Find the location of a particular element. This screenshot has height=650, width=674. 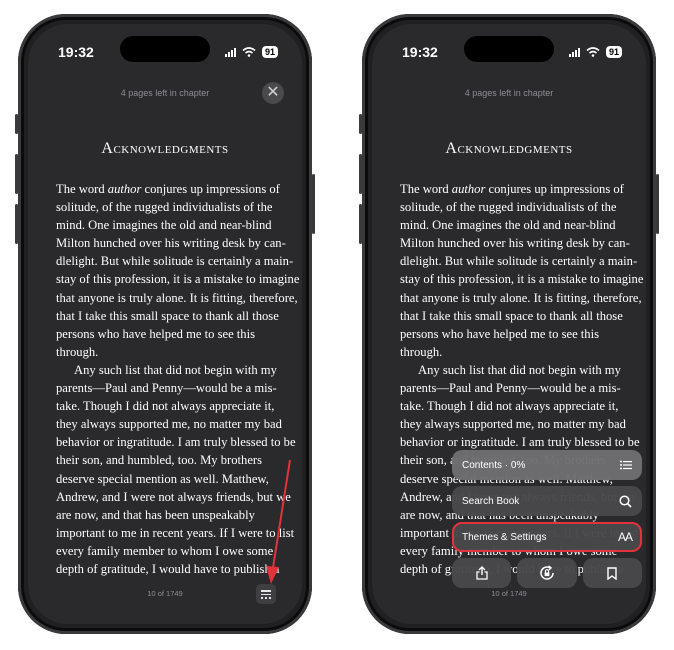

annotation-arrow is located at coordinates (278, 521).